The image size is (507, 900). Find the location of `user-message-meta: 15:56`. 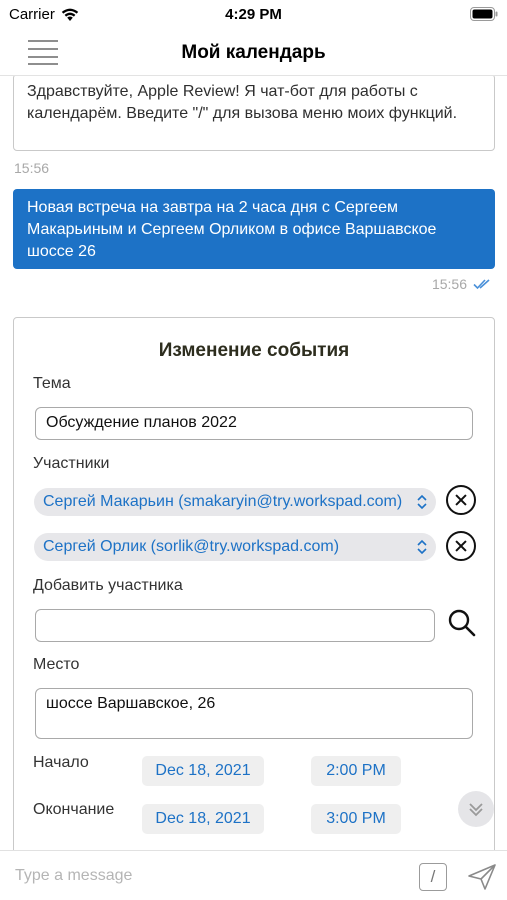

user-message-meta: 15:56 is located at coordinates (462, 284).